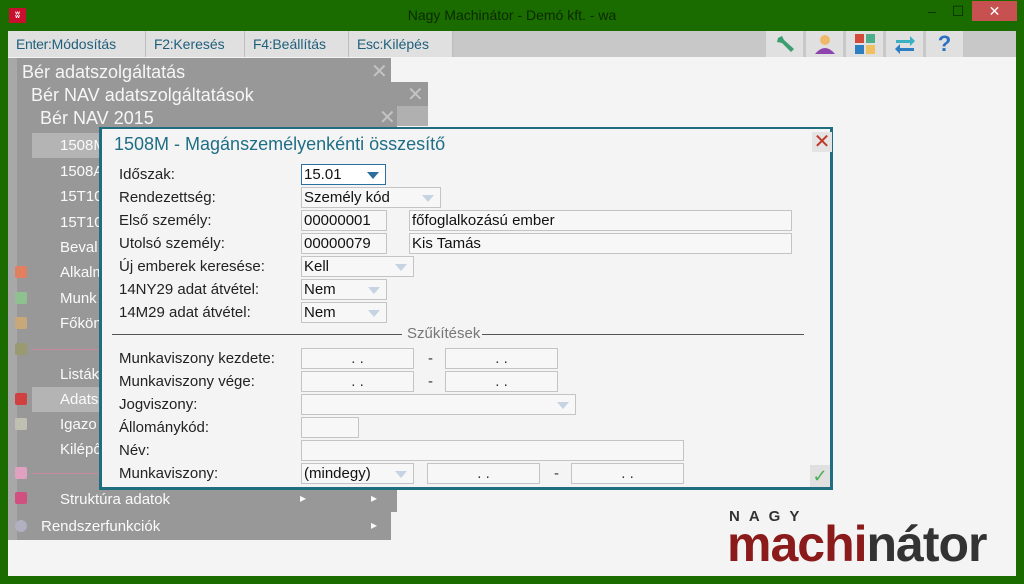 The image size is (1024, 584). I want to click on 14m29-dropdown: Nem, so click(344, 312).